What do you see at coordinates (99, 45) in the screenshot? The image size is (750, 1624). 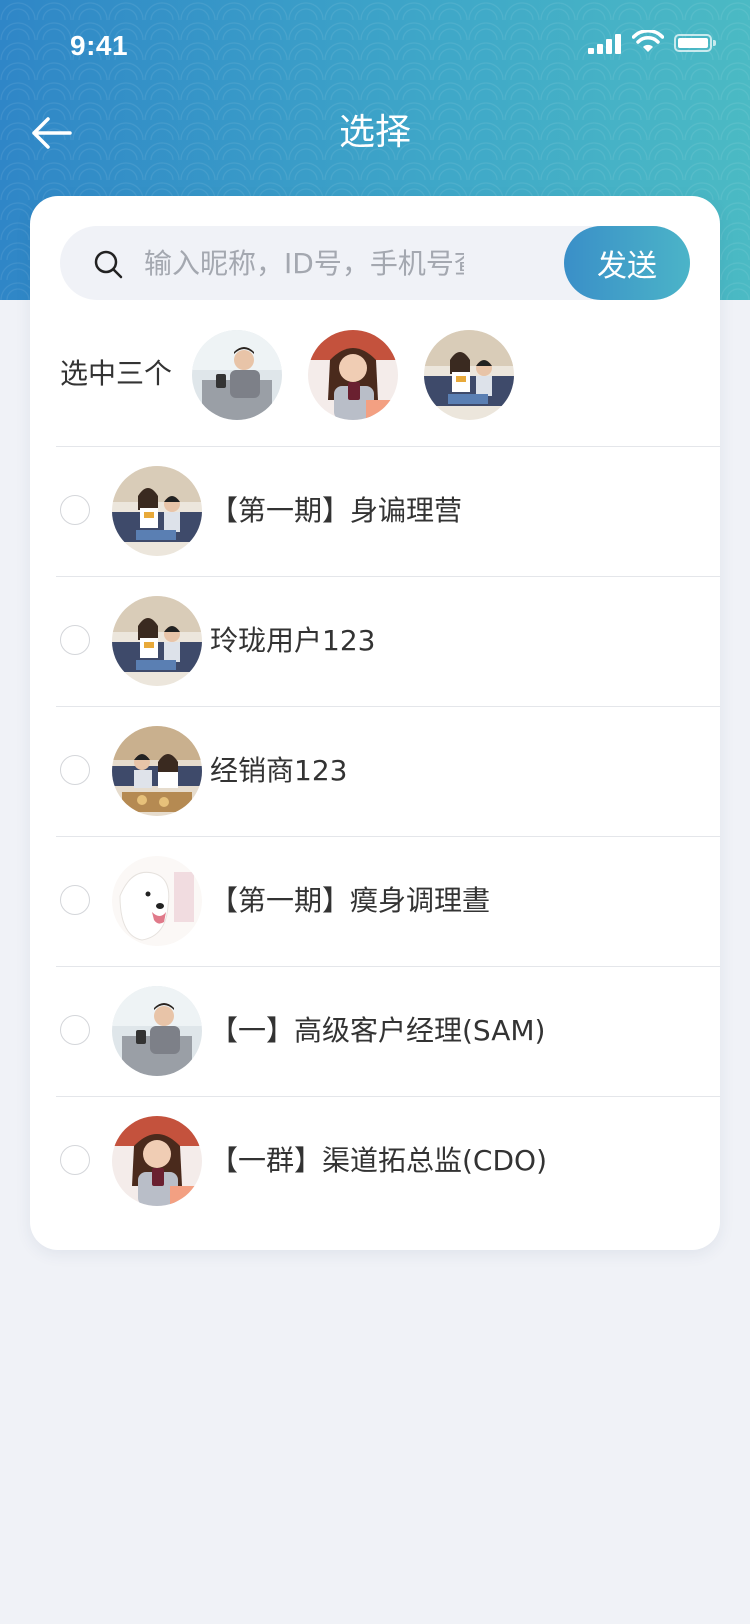 I see `status-time: 9:41` at bounding box center [99, 45].